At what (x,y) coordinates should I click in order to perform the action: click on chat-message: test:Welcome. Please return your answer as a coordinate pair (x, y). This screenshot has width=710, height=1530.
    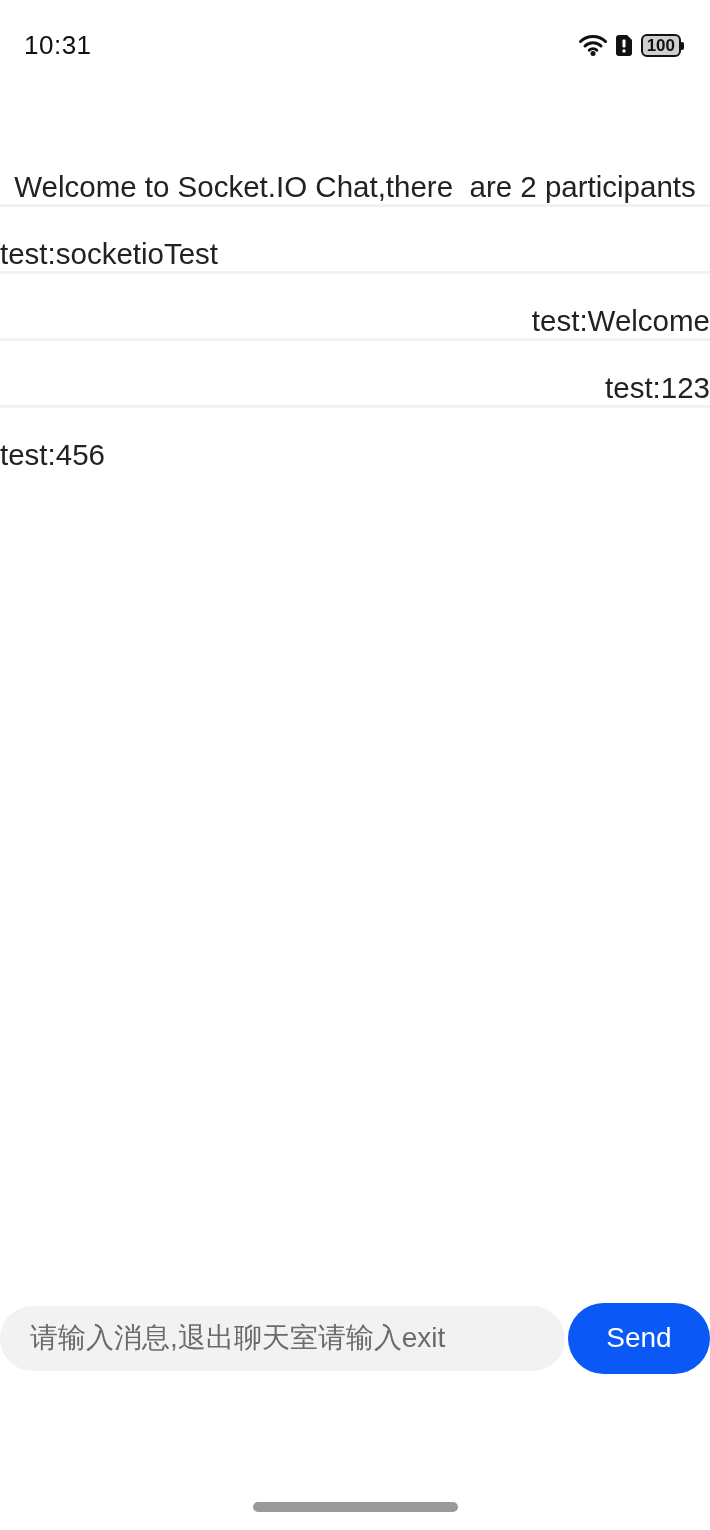
    Looking at the image, I should click on (620, 321).